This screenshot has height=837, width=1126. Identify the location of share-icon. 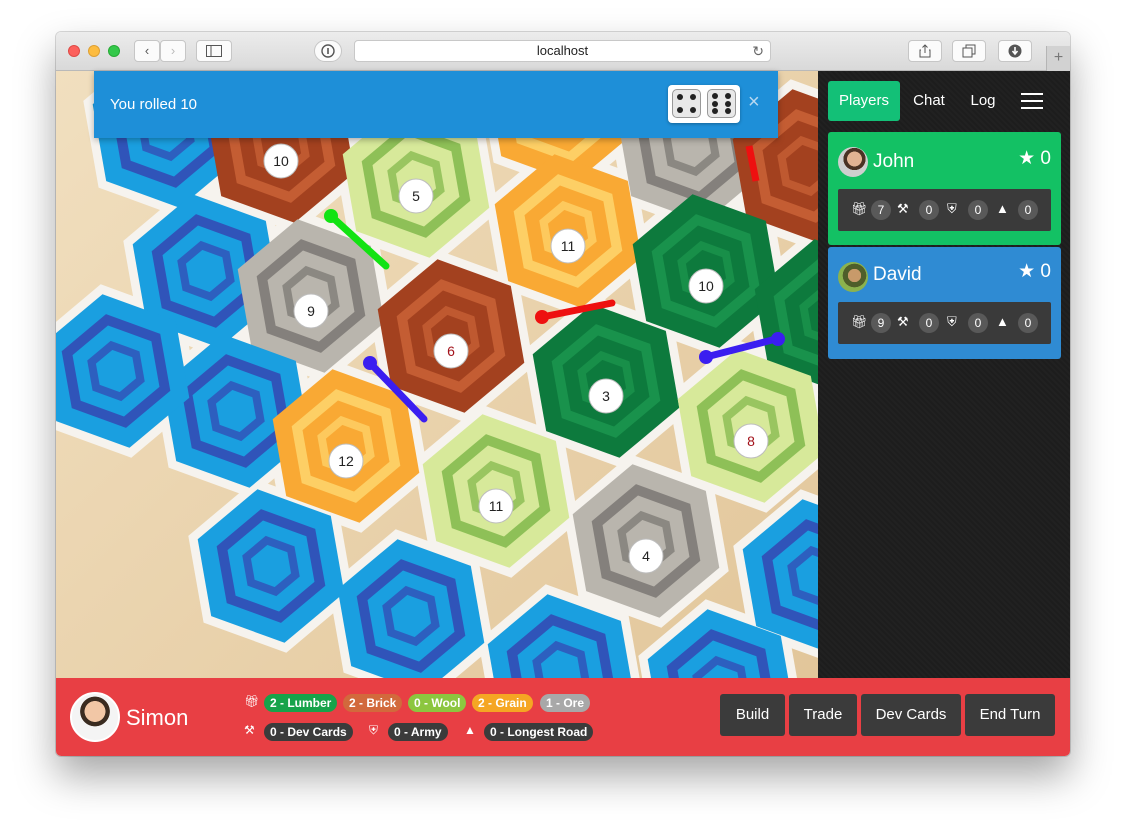
(925, 51).